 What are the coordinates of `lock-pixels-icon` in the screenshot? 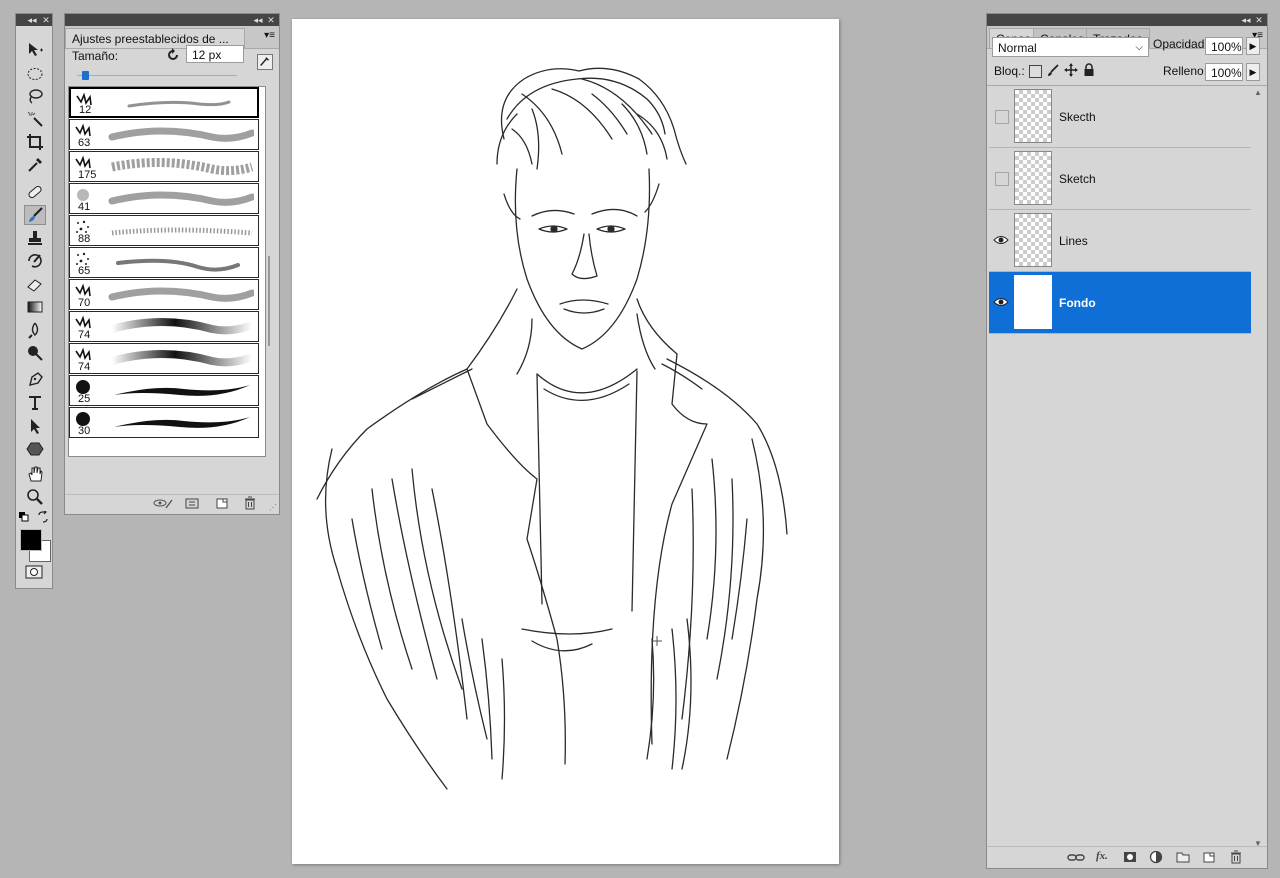 It's located at (1053, 70).